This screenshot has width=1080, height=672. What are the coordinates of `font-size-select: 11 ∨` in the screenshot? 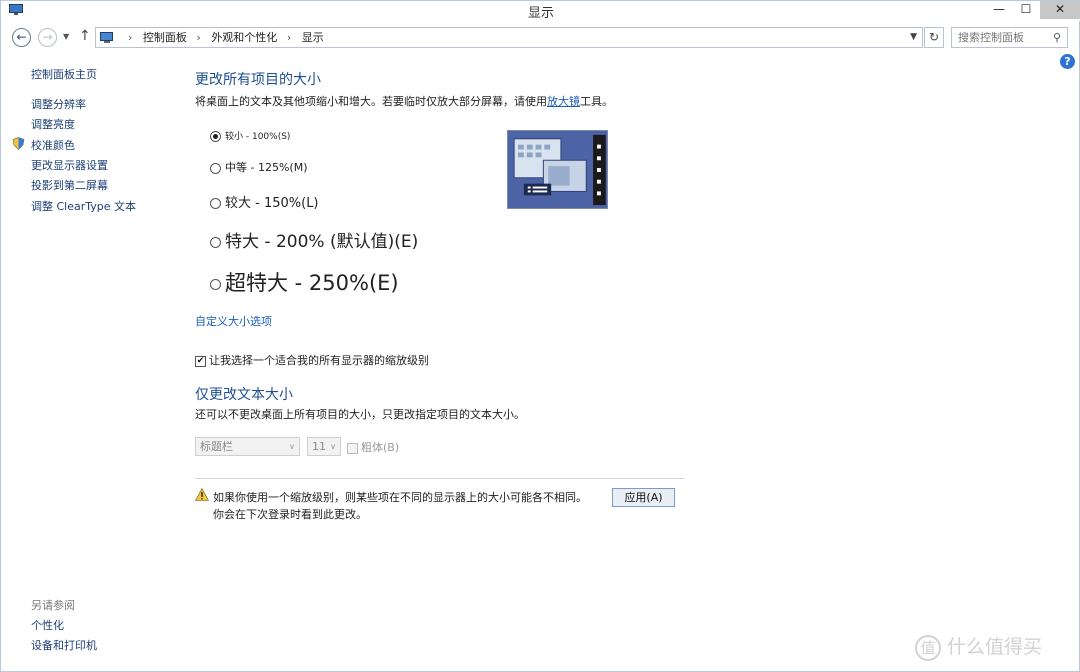 It's located at (324, 446).